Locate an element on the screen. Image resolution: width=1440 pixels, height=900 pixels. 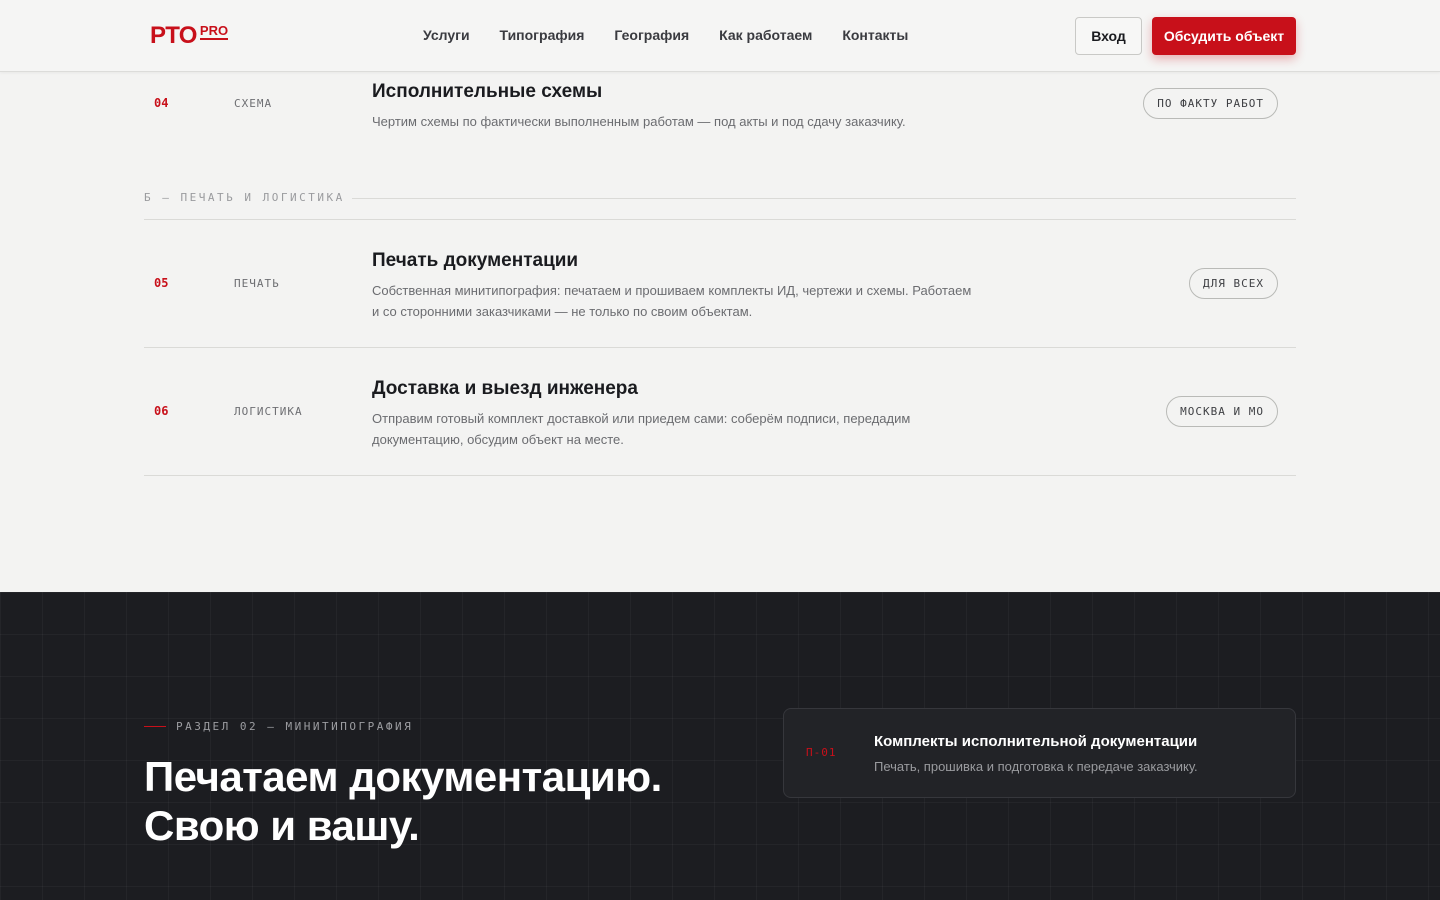
card-title: Комплекты исполнительной документации is located at coordinates (1036, 741).